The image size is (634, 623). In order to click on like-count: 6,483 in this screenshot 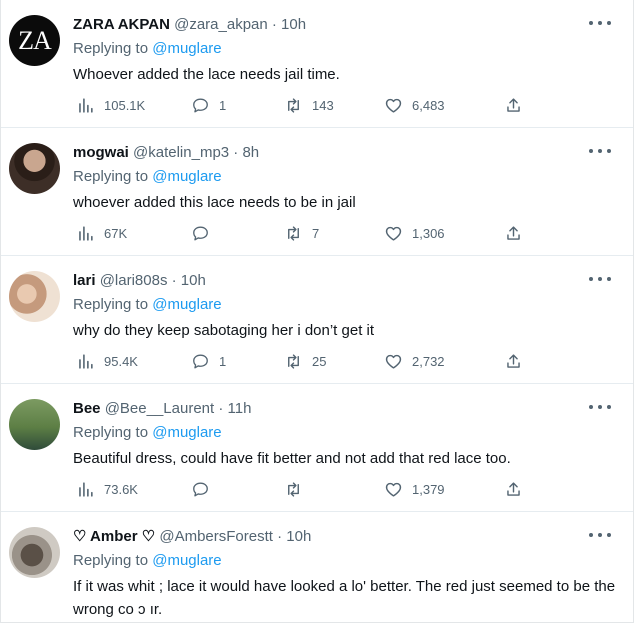, I will do `click(428, 105)`.